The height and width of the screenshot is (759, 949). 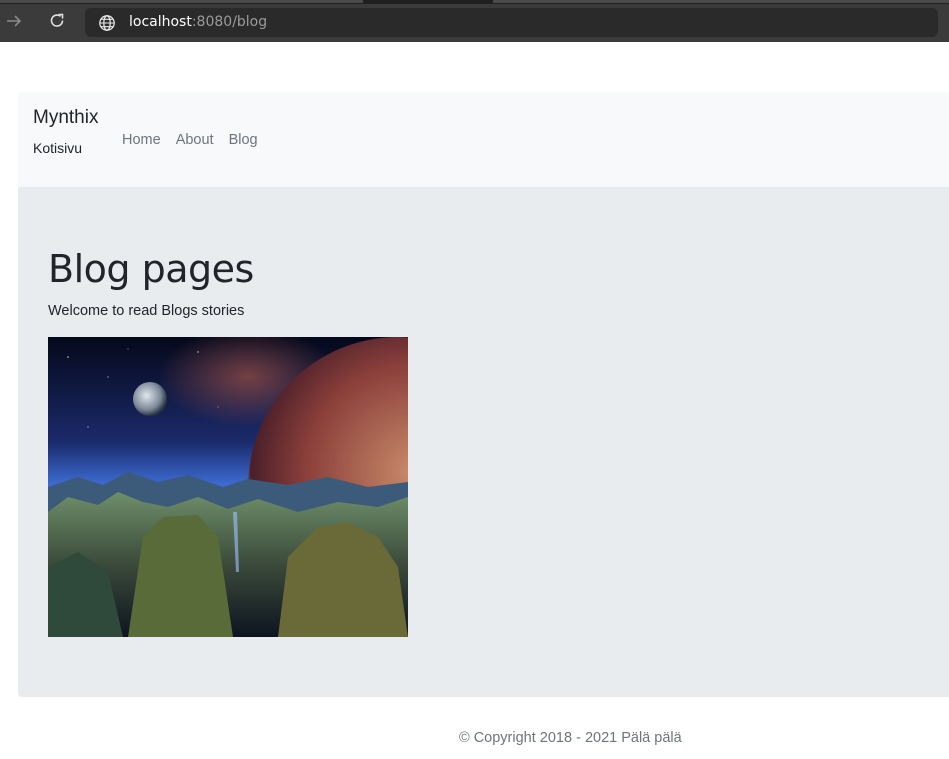 What do you see at coordinates (195, 140) in the screenshot?
I see `nav-link-about: About` at bounding box center [195, 140].